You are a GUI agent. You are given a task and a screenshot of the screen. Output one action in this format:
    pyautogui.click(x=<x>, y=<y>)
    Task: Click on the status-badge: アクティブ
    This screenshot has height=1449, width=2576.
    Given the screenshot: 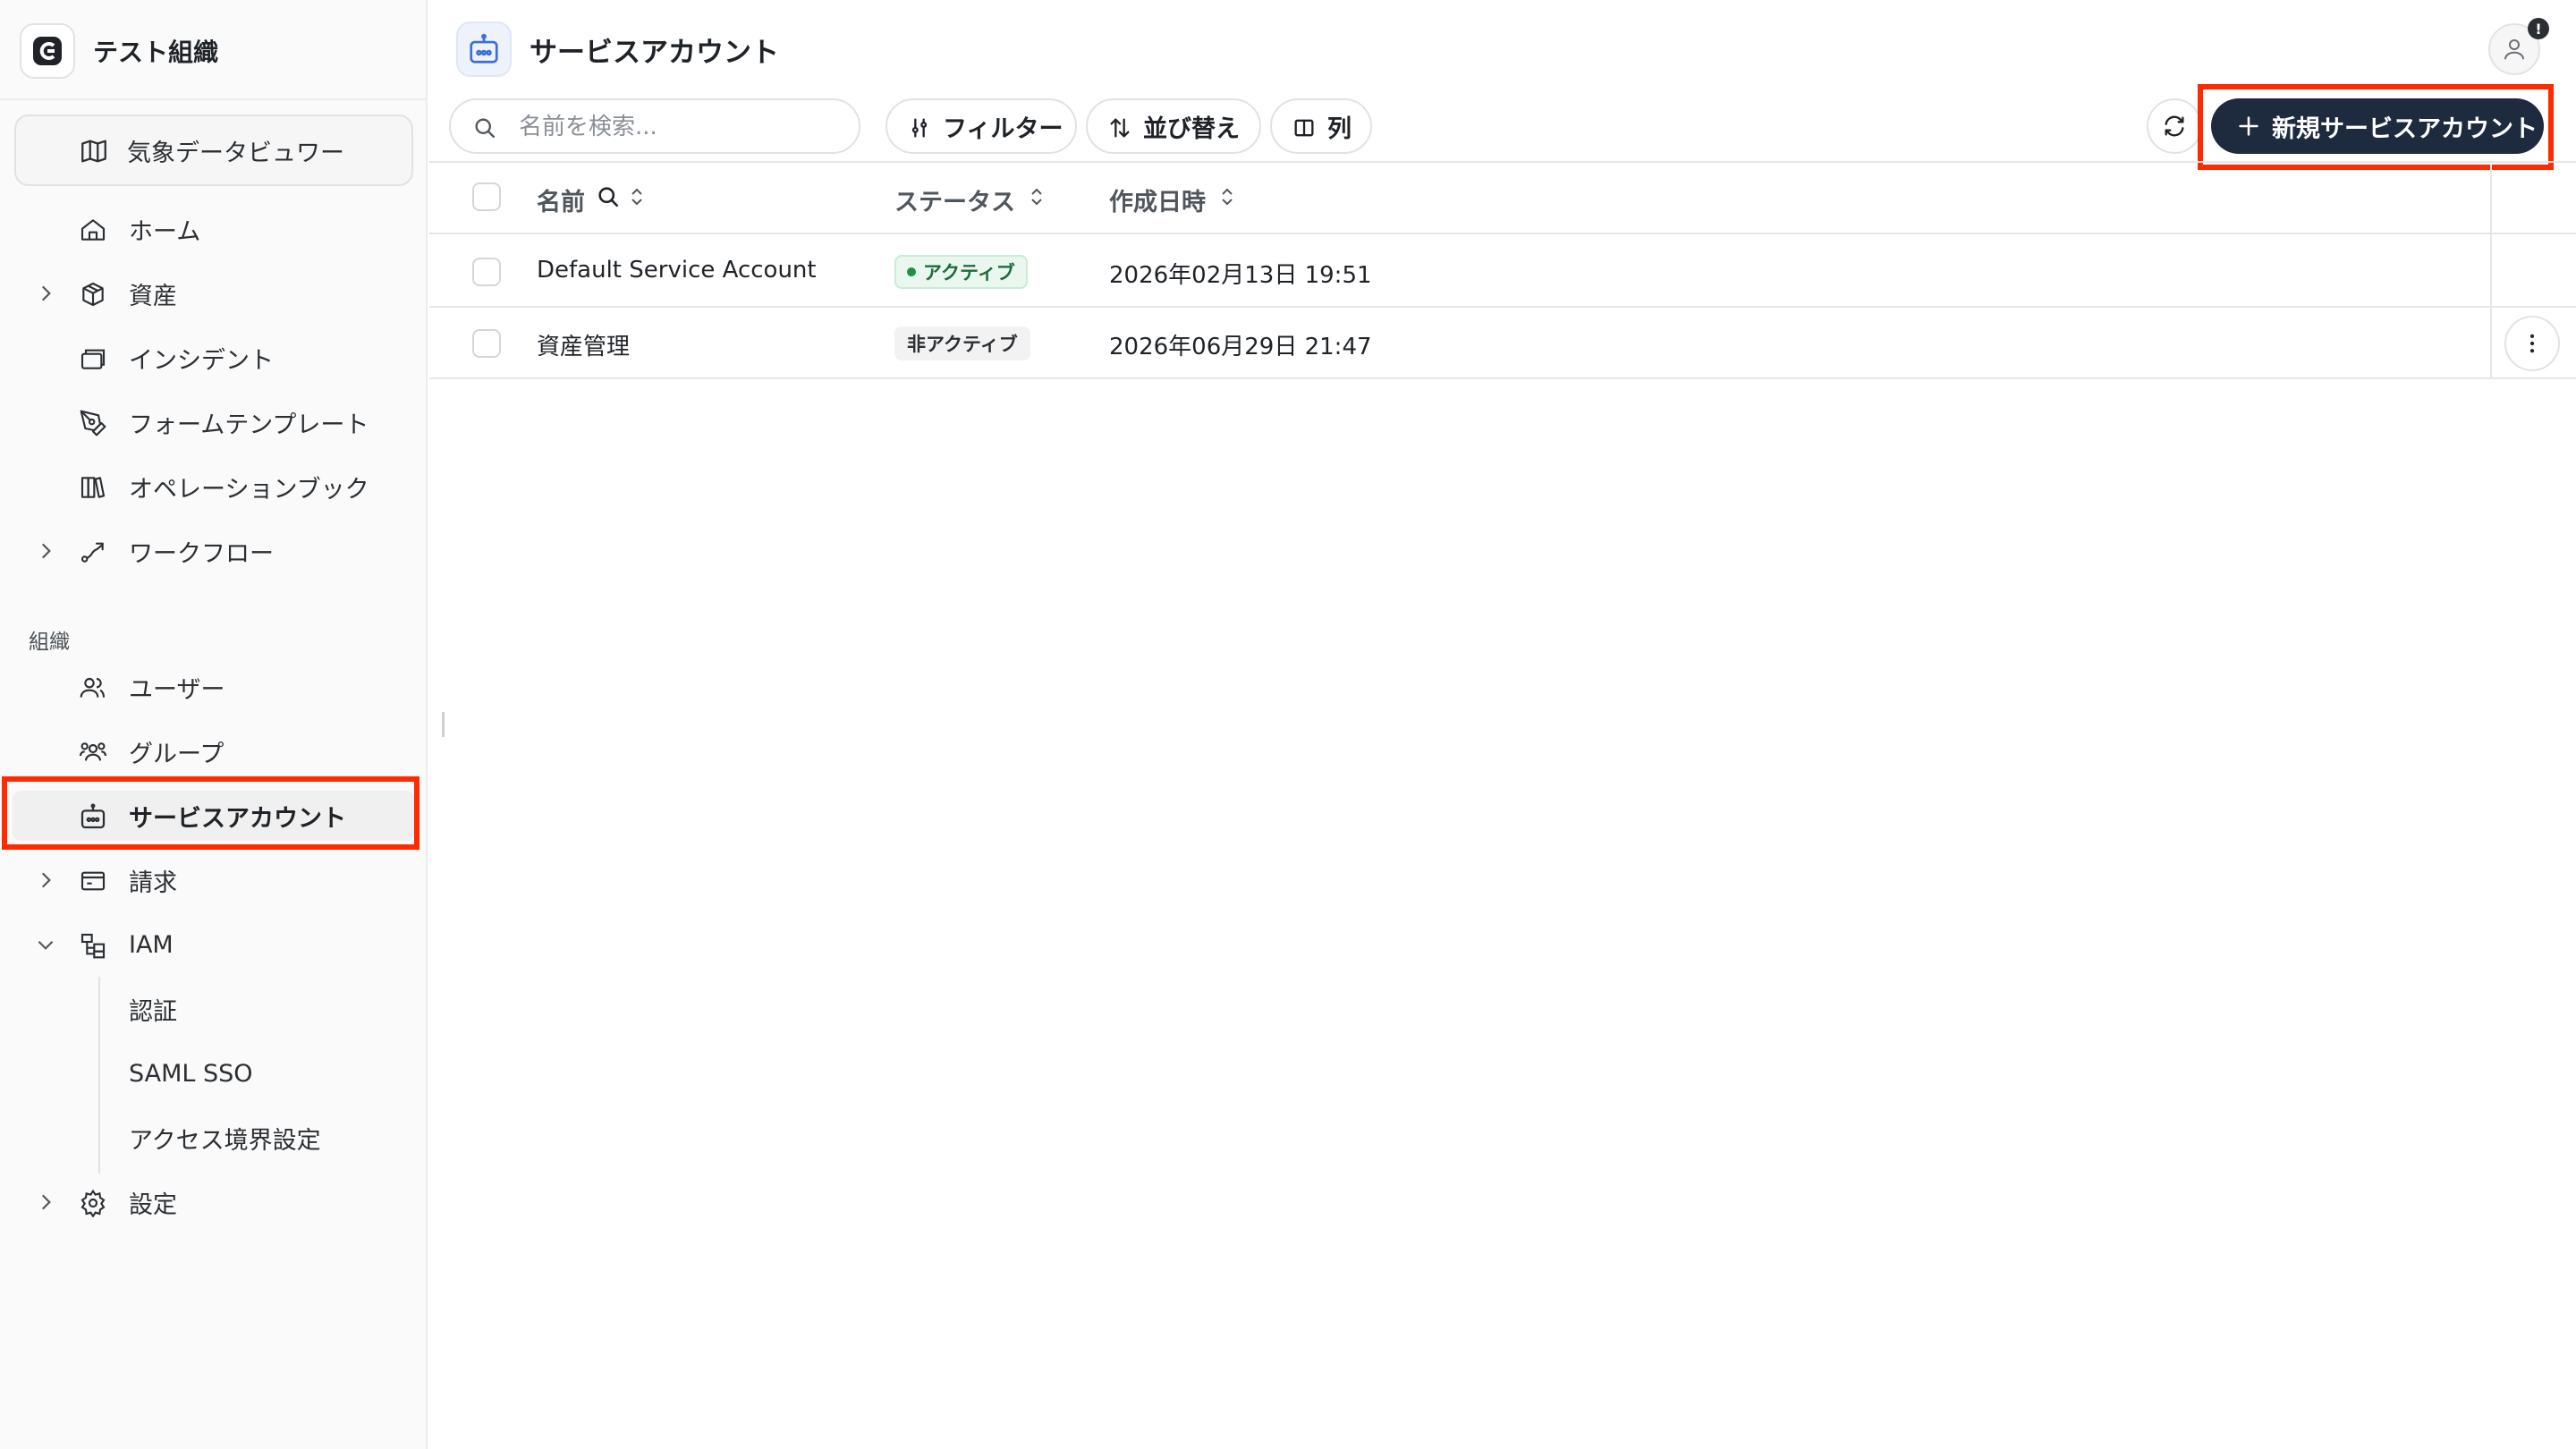 What is the action you would take?
    pyautogui.click(x=961, y=272)
    